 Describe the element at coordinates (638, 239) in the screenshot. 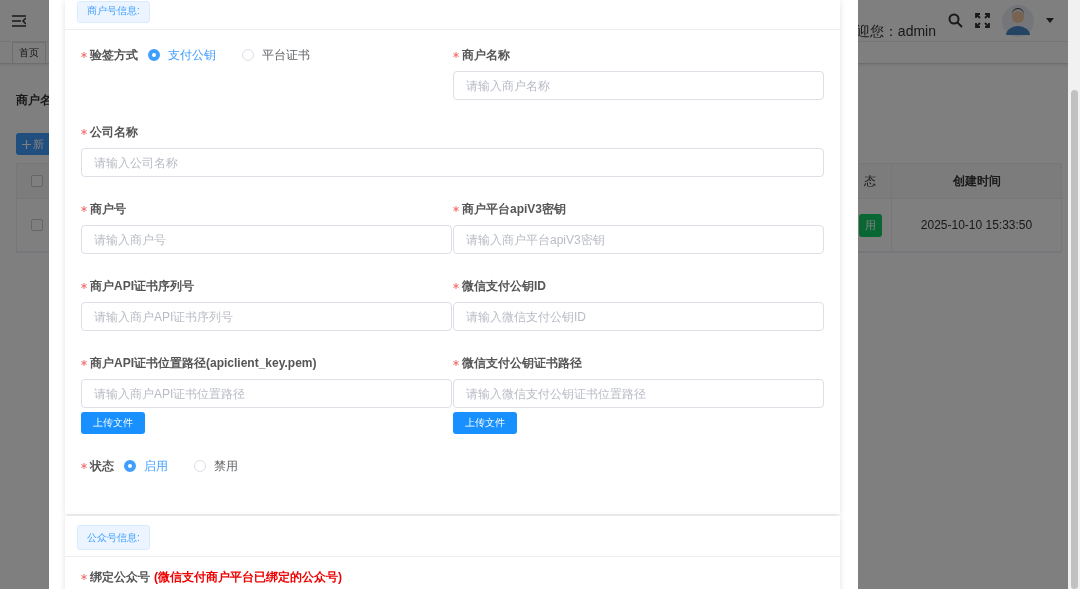

I see `input-field: 请输入商户平台apiV3密钥` at that location.